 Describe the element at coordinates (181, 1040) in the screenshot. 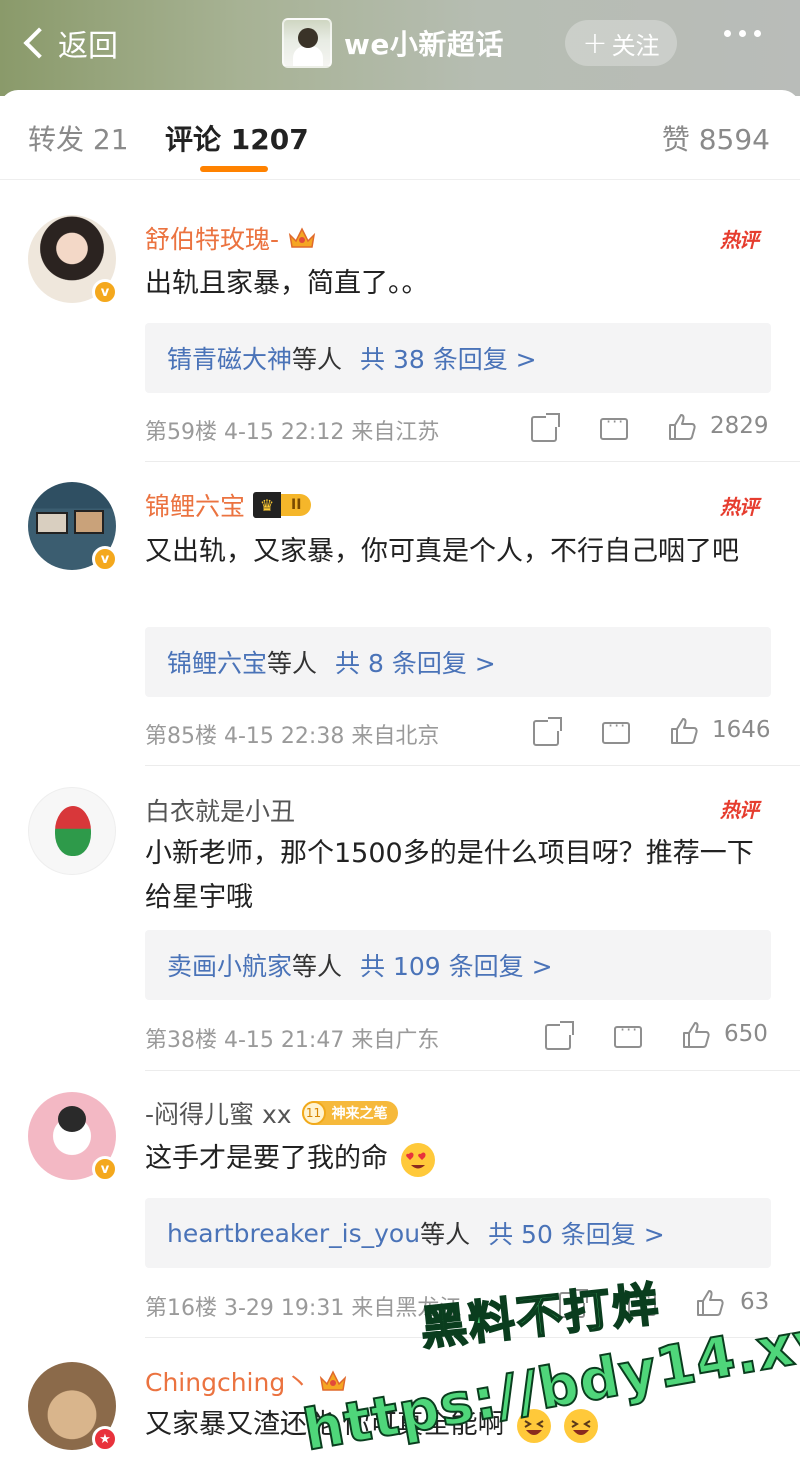

I see `floor-number: 第38楼` at that location.